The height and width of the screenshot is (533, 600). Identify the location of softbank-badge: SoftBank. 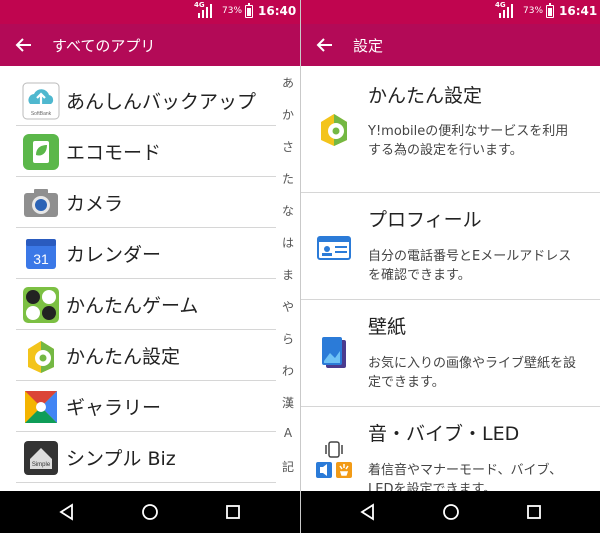
(41, 114).